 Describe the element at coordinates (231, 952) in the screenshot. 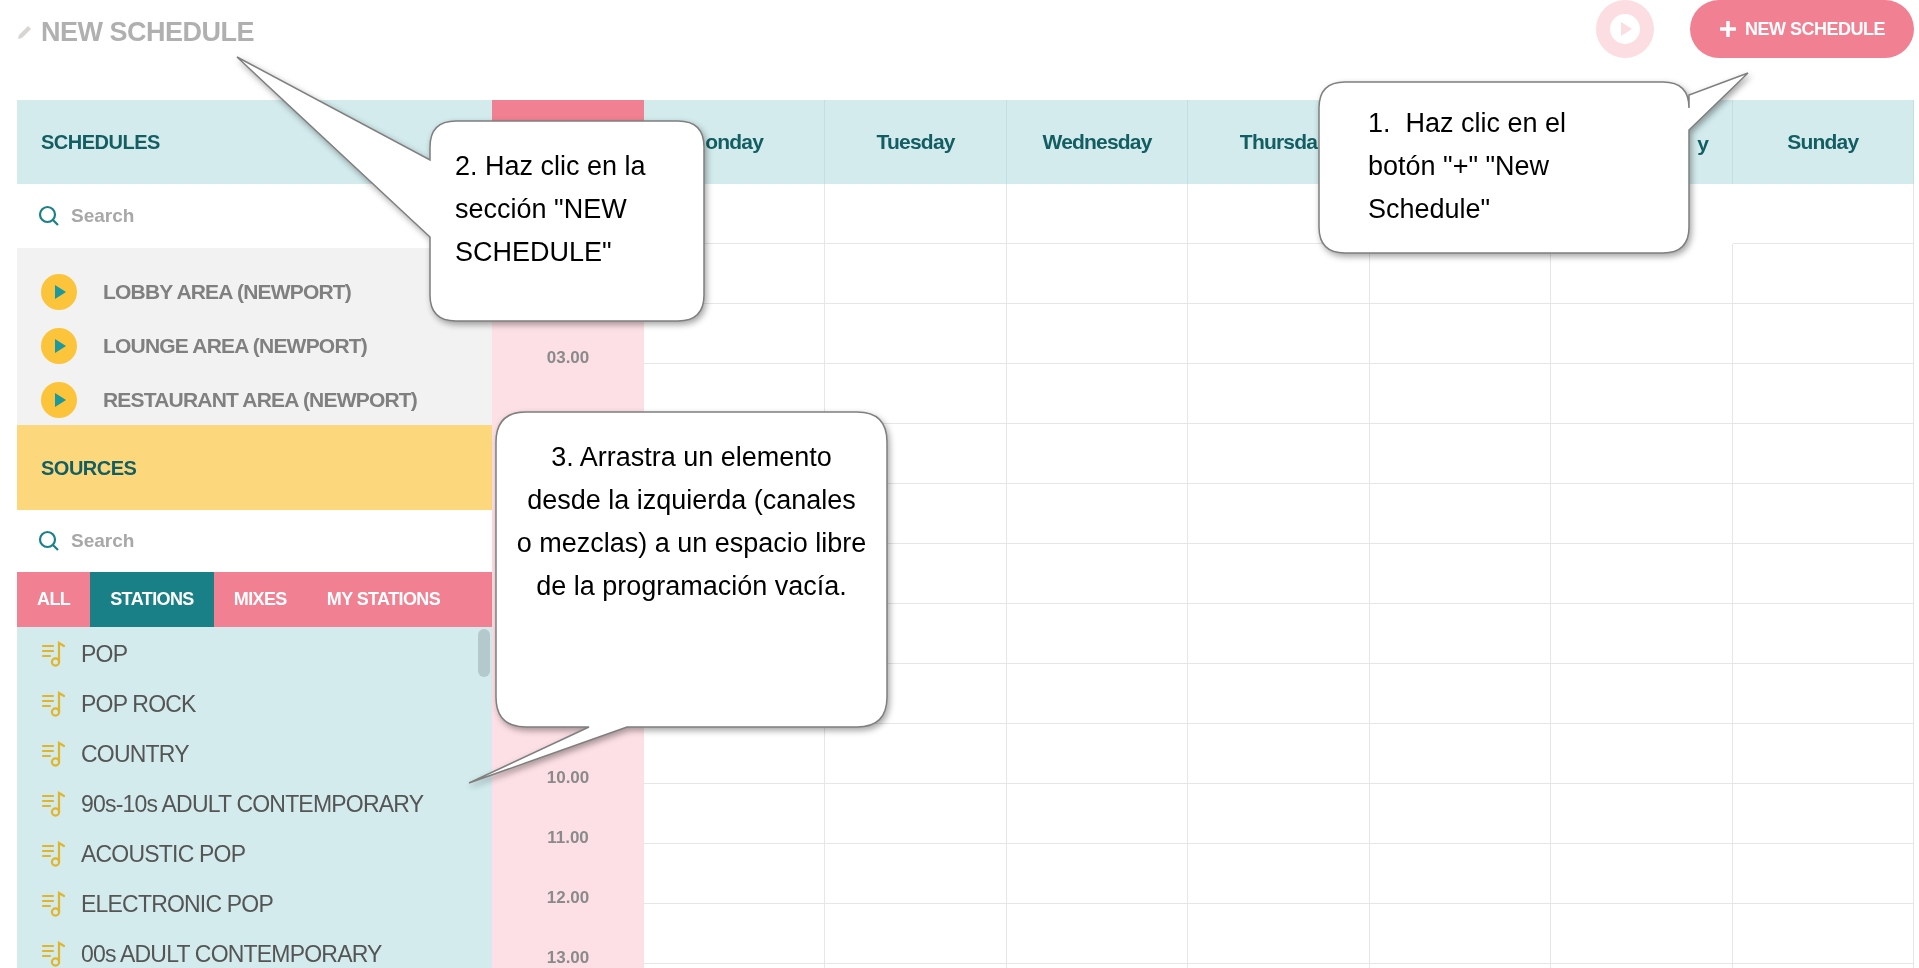

I see `station-item: 00s ADULT CONTEMPORARY` at that location.